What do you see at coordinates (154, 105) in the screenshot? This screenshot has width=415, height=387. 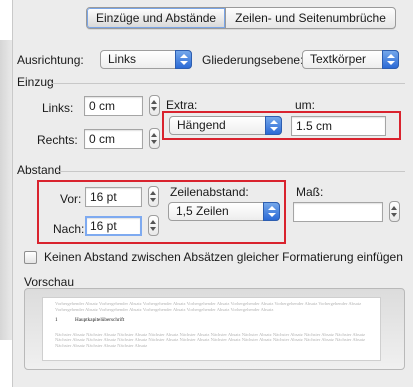 I see `links-stepper` at bounding box center [154, 105].